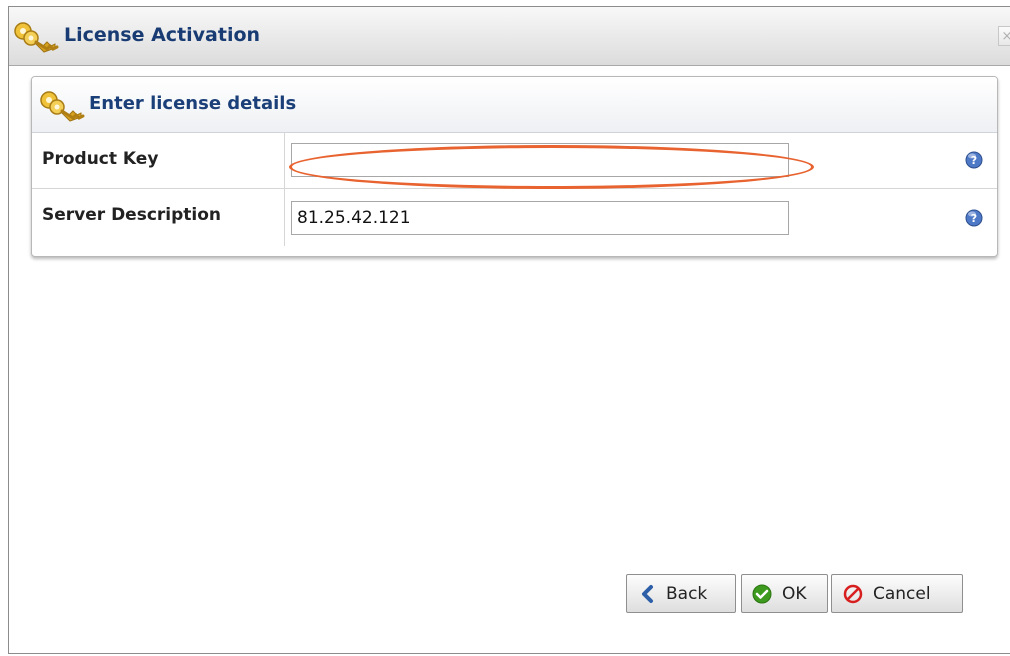 The width and height of the screenshot is (1010, 656). What do you see at coordinates (794, 594) in the screenshot?
I see `ok-button-label: OK` at bounding box center [794, 594].